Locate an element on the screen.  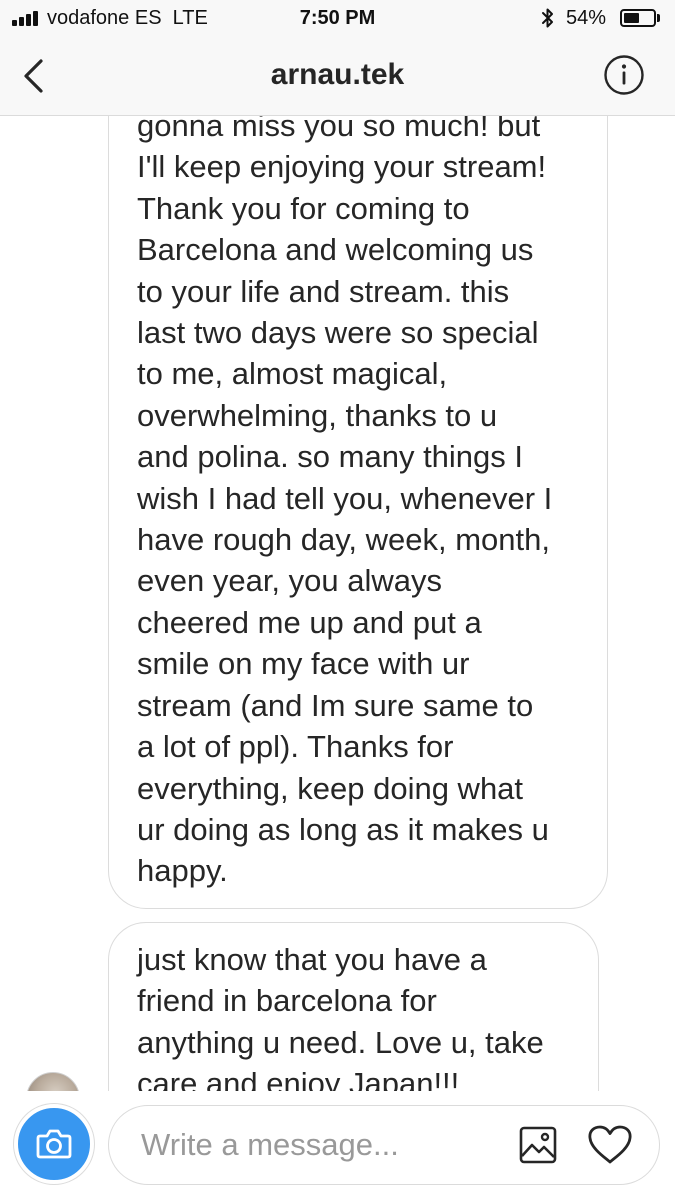
message-box is located at coordinates (384, 1145).